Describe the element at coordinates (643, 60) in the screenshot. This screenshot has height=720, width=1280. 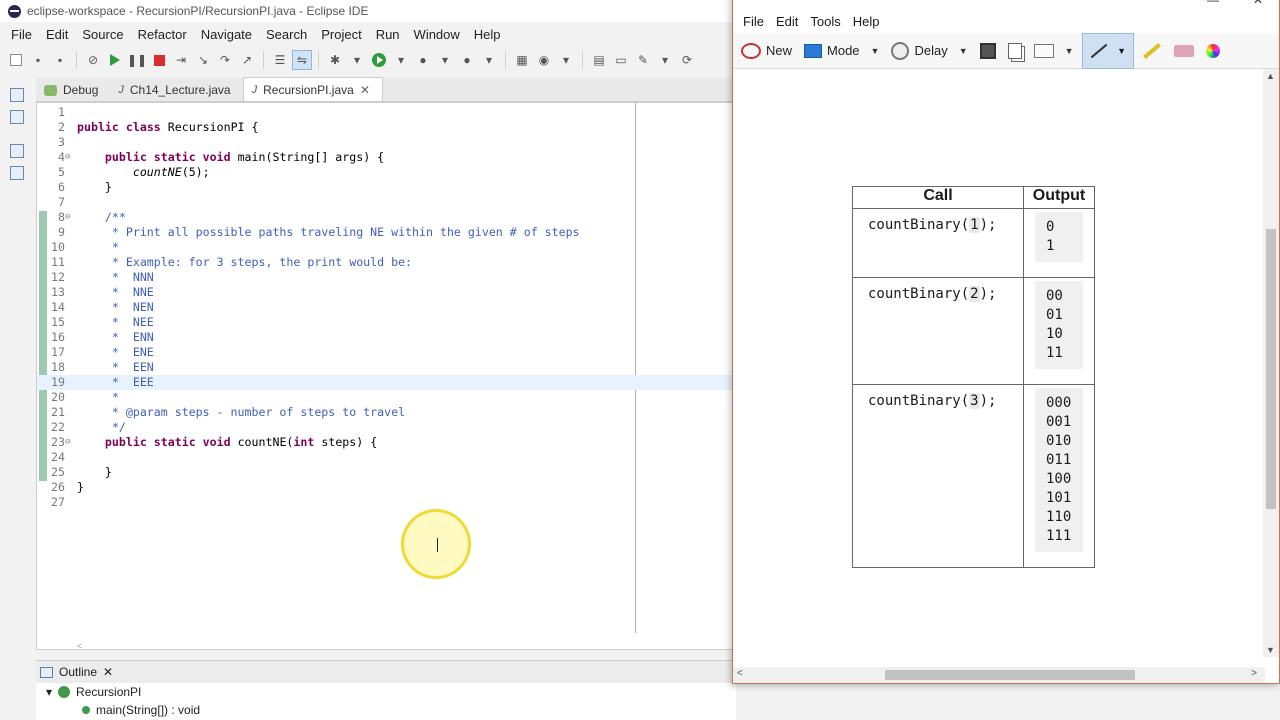
I see `search-icon: ✎` at that location.